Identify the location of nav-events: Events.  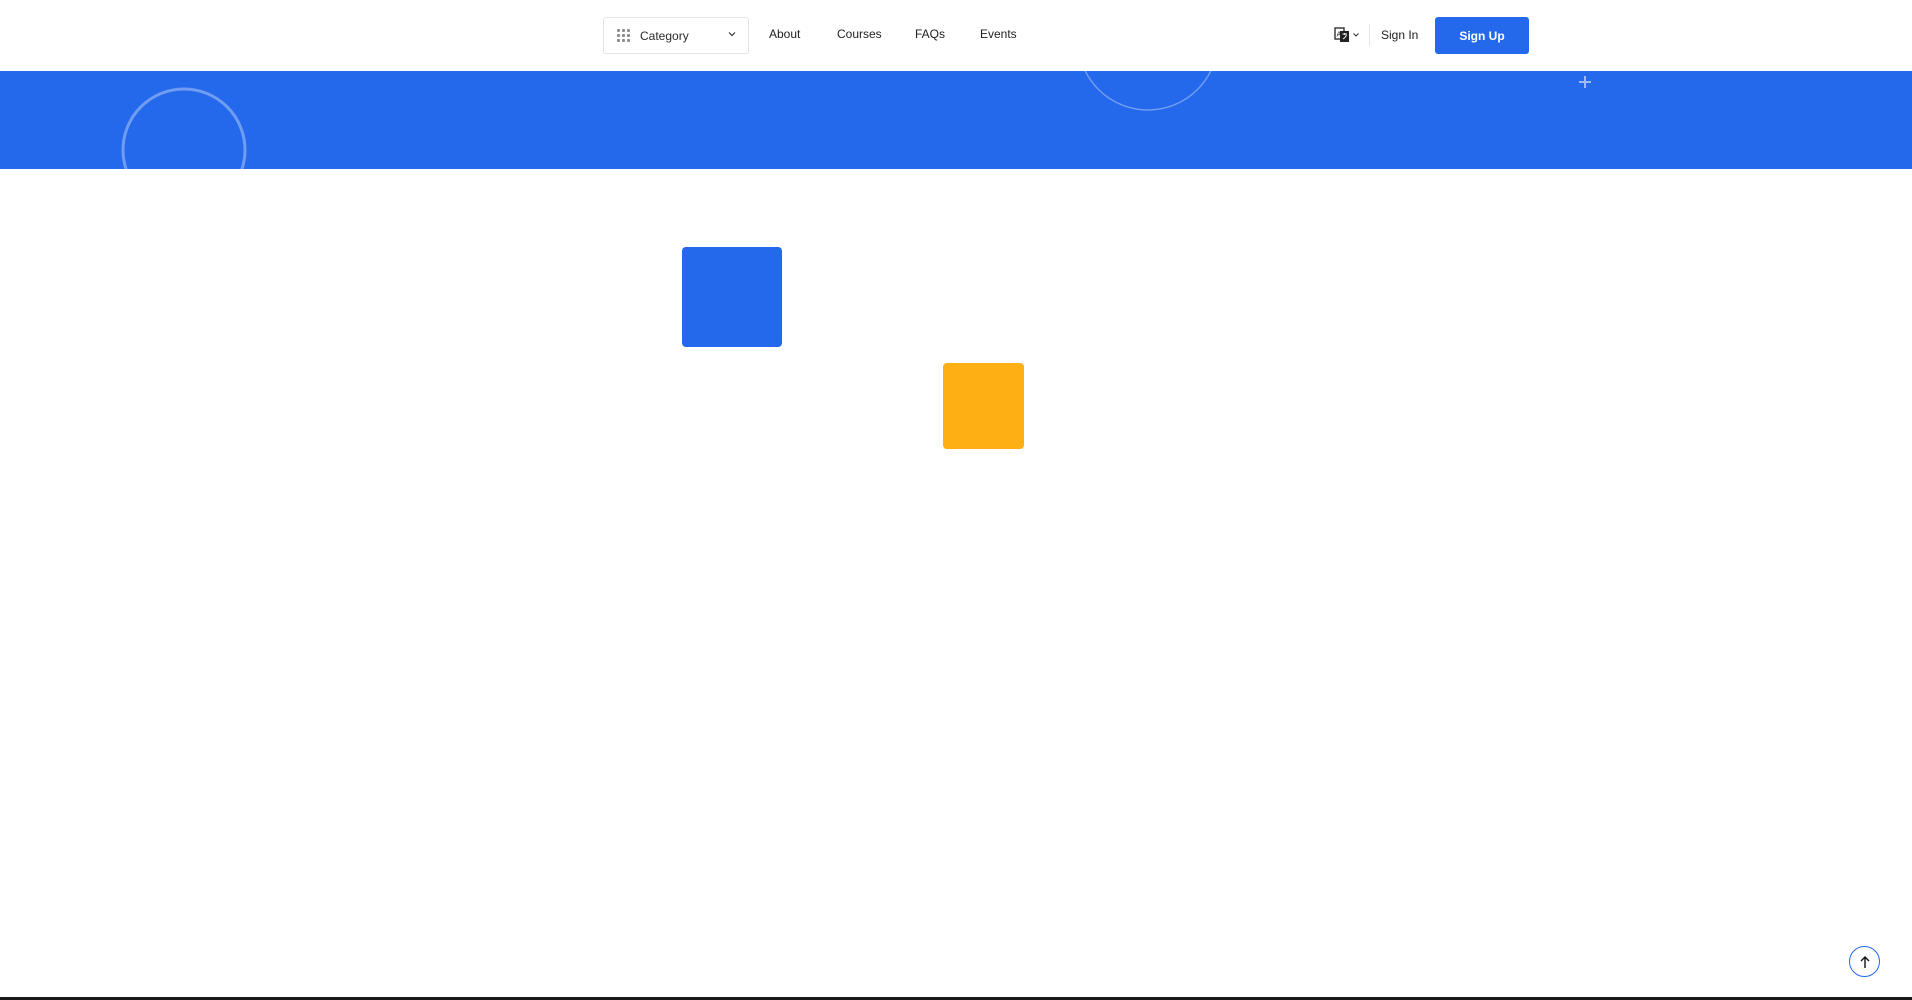
(998, 34).